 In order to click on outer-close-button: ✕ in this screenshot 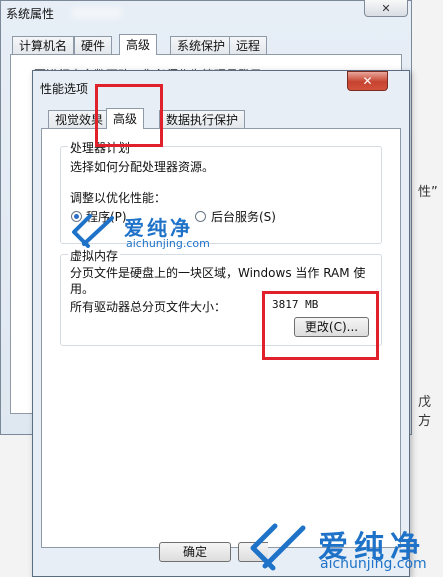, I will do `click(386, 8)`.